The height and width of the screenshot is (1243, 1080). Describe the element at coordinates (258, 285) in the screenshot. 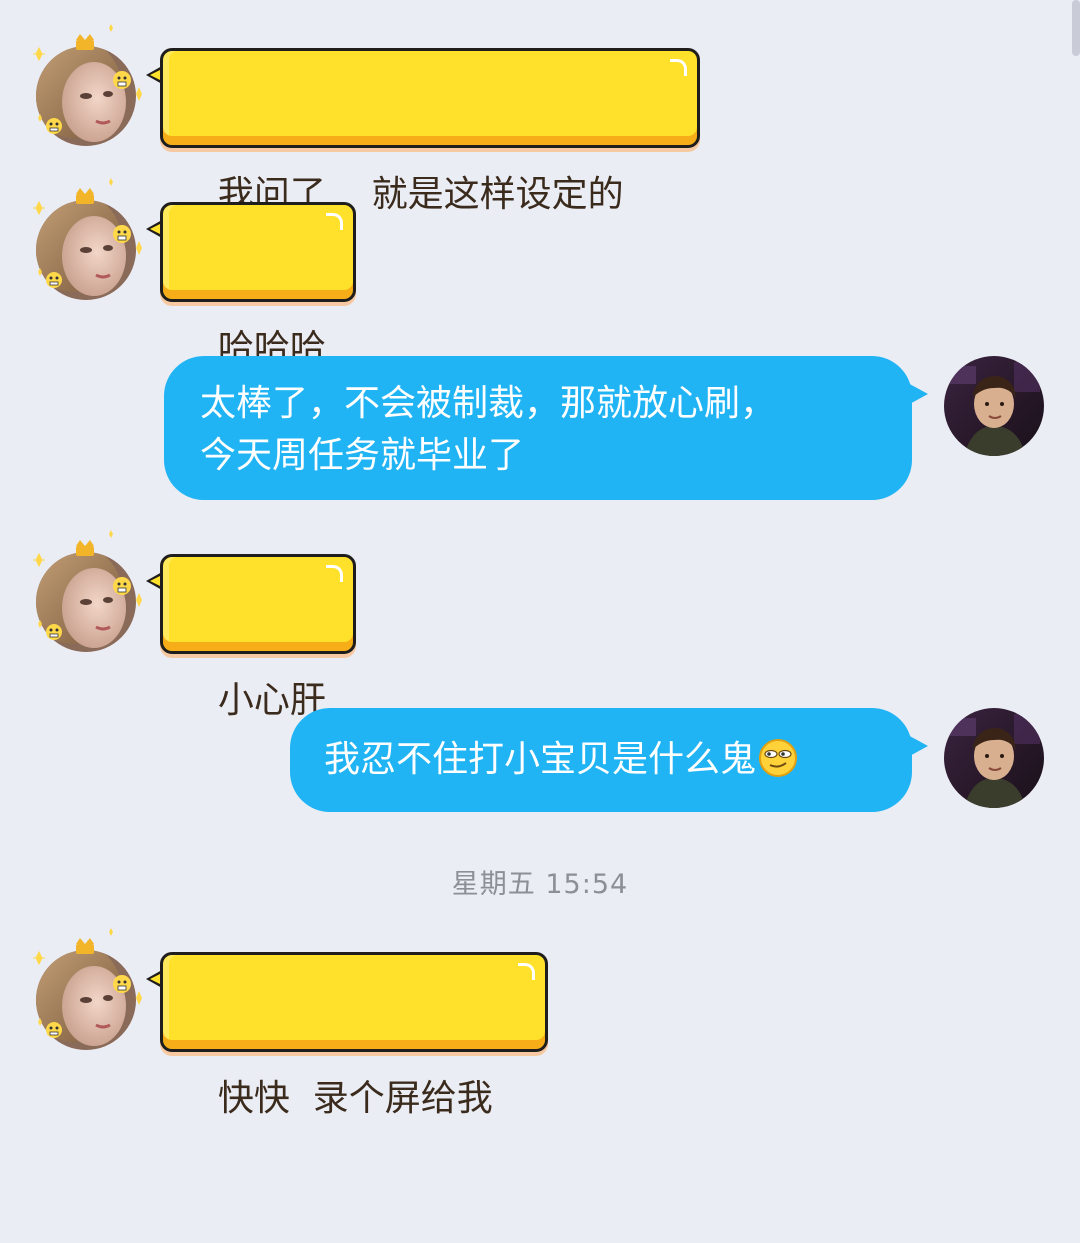

I see `message-bubble-incoming: 哈哈哈` at that location.